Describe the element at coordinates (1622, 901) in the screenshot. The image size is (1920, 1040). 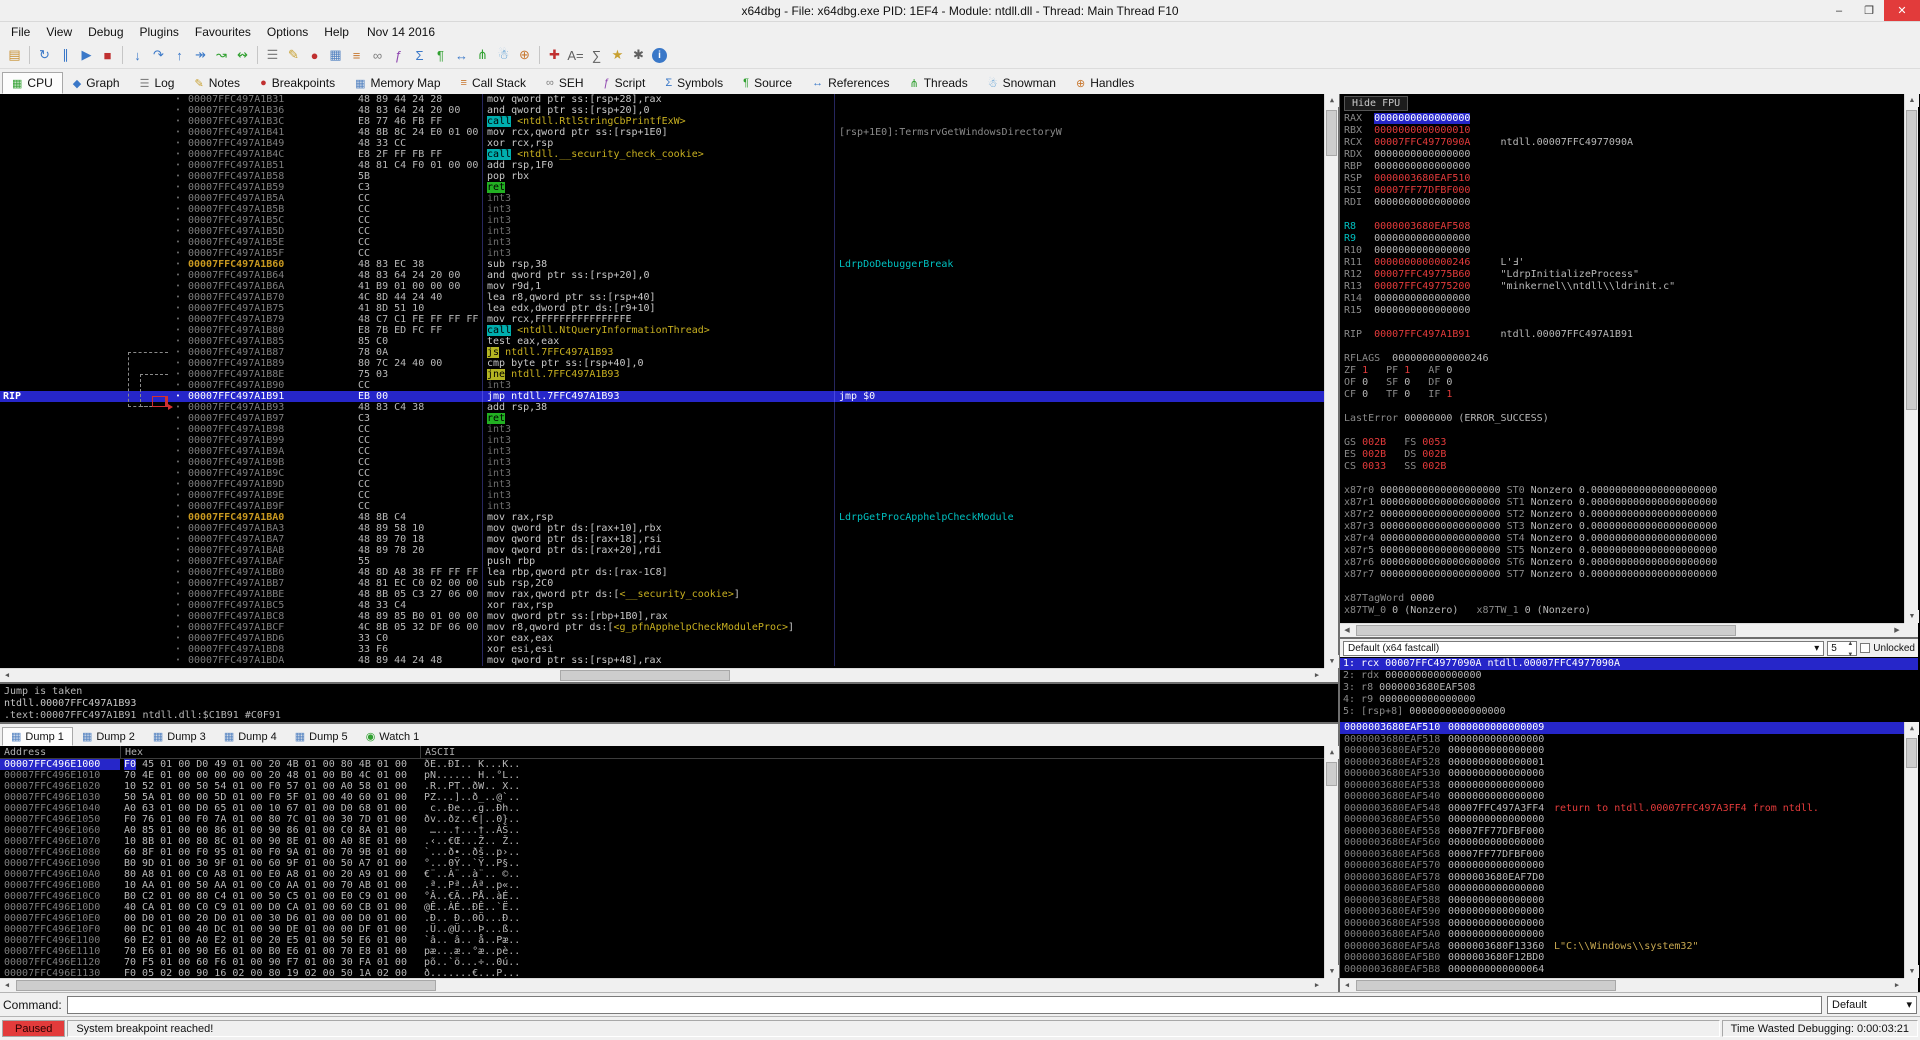
I see `stack-row: 0000003680EAF588 0000000000000000` at that location.